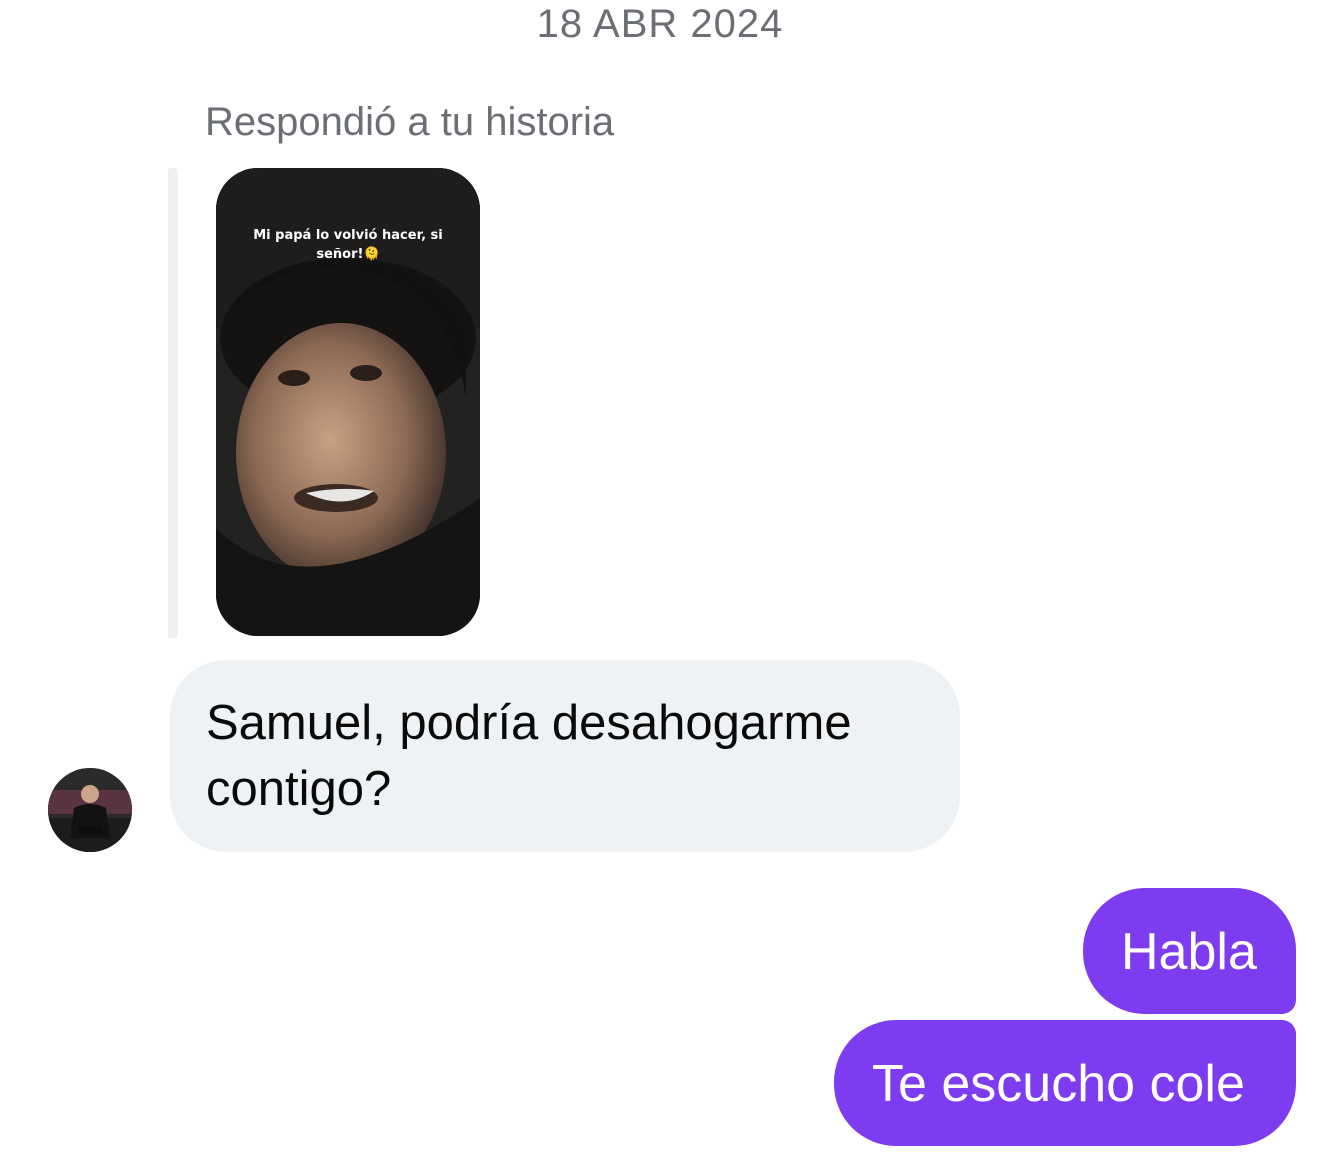 This screenshot has height=1159, width=1320. I want to click on story-quote-bar, so click(173, 403).